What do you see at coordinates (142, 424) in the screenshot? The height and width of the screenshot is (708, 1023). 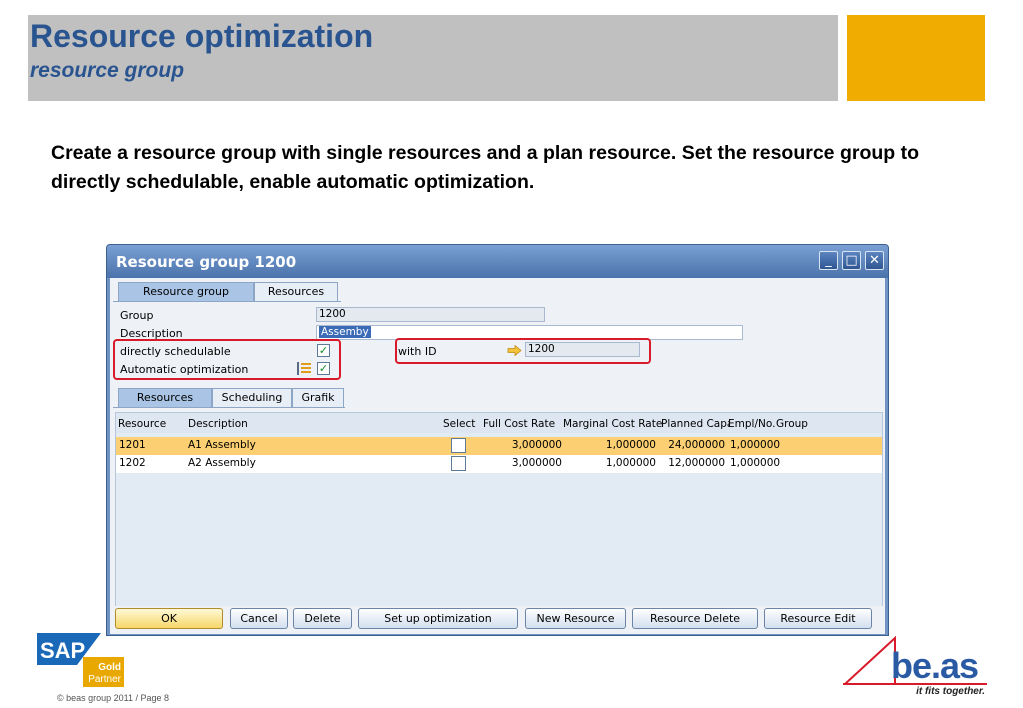 I see `column-header-resource: Resource` at bounding box center [142, 424].